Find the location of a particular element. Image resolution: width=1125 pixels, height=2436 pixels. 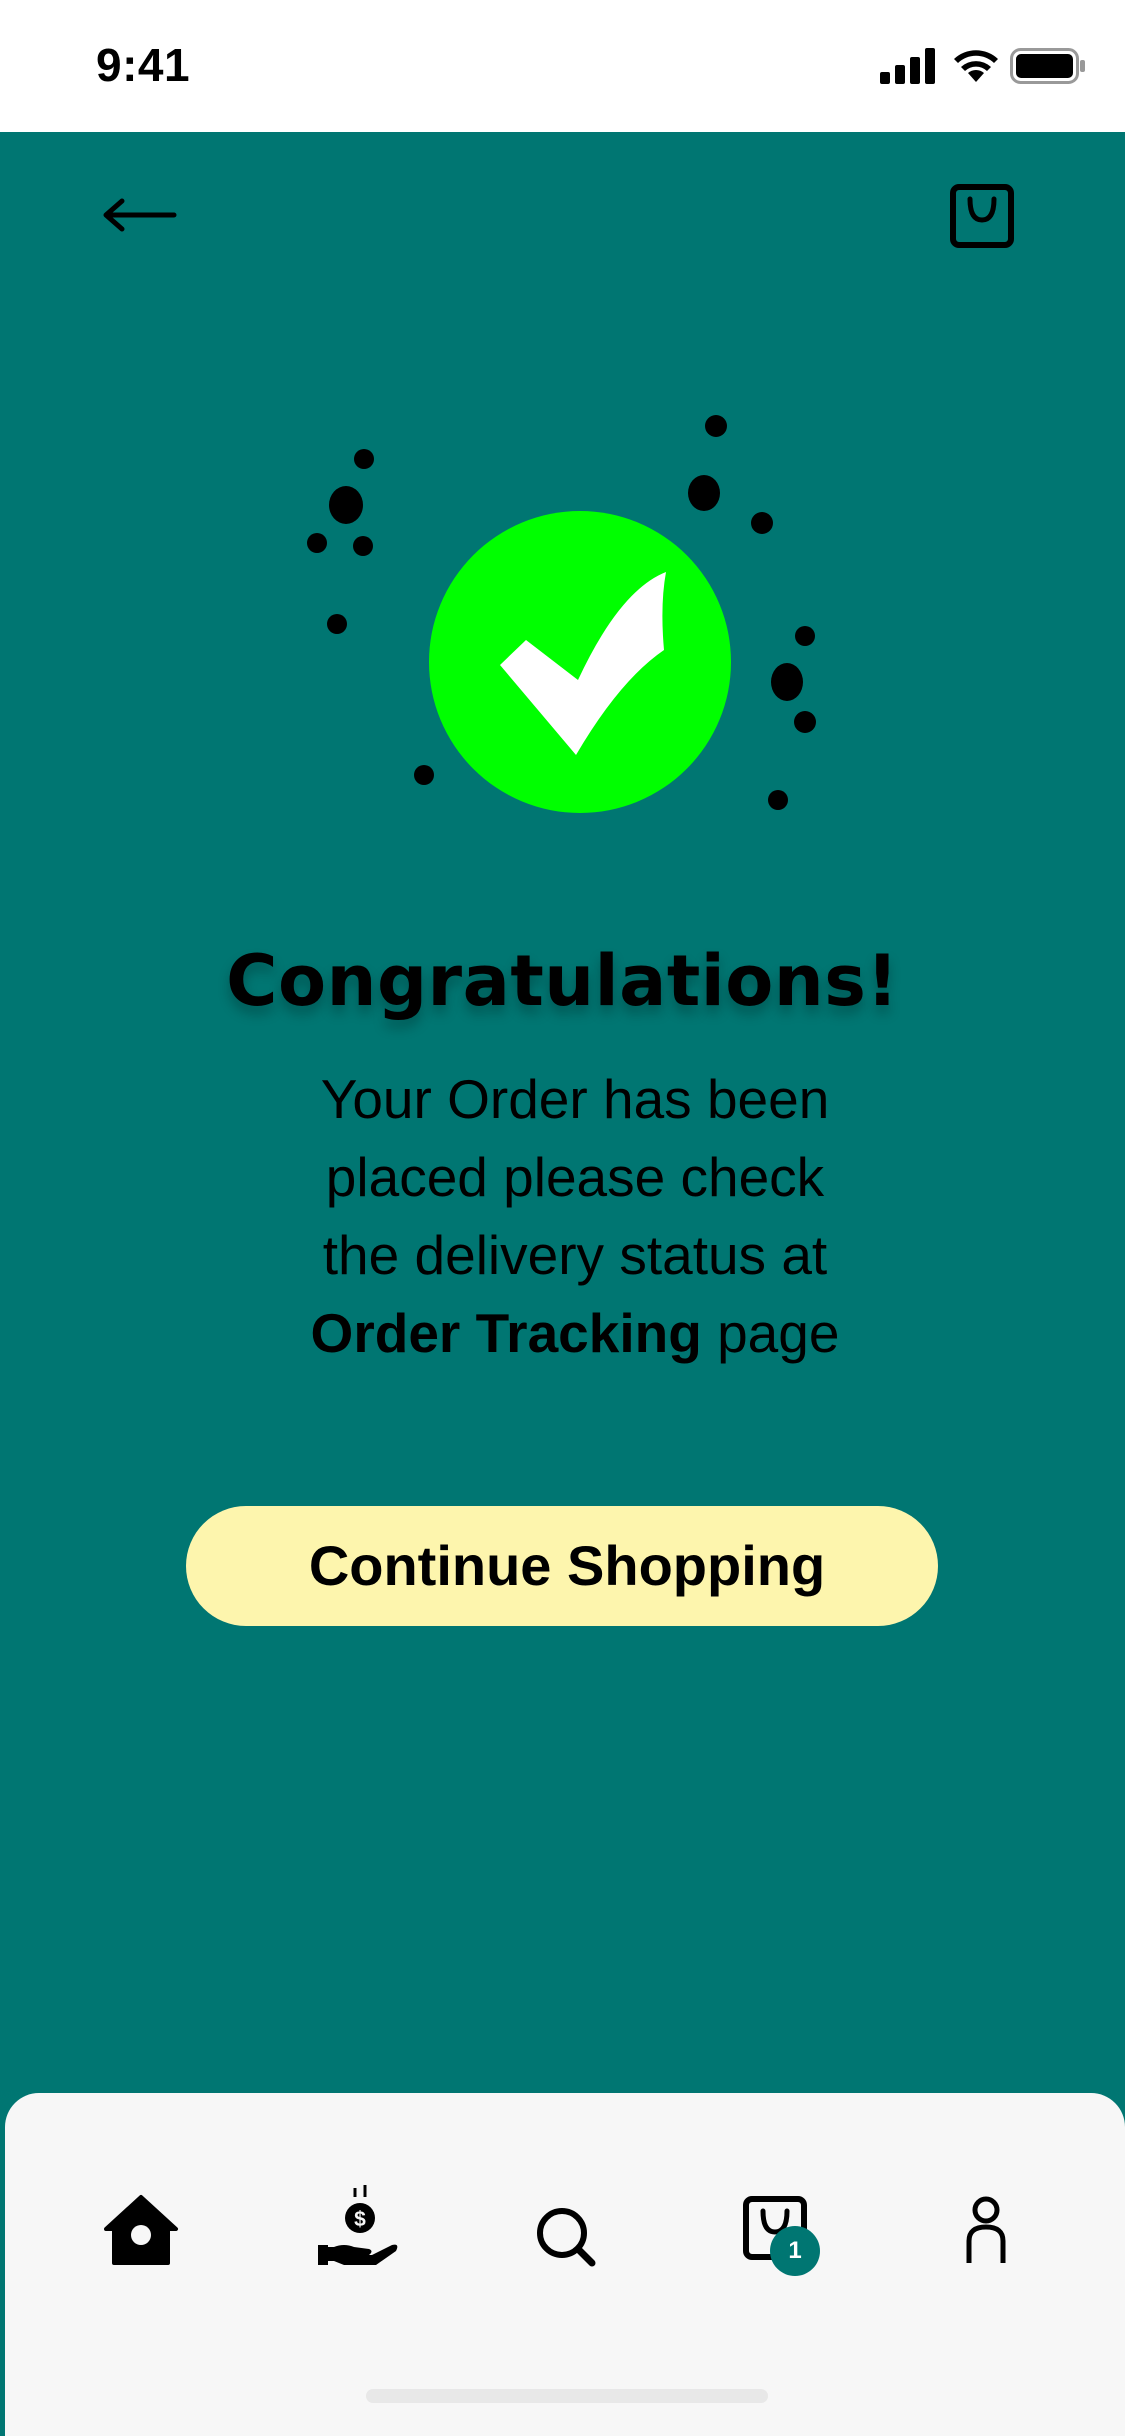

battery-icon is located at coordinates (1047, 66).